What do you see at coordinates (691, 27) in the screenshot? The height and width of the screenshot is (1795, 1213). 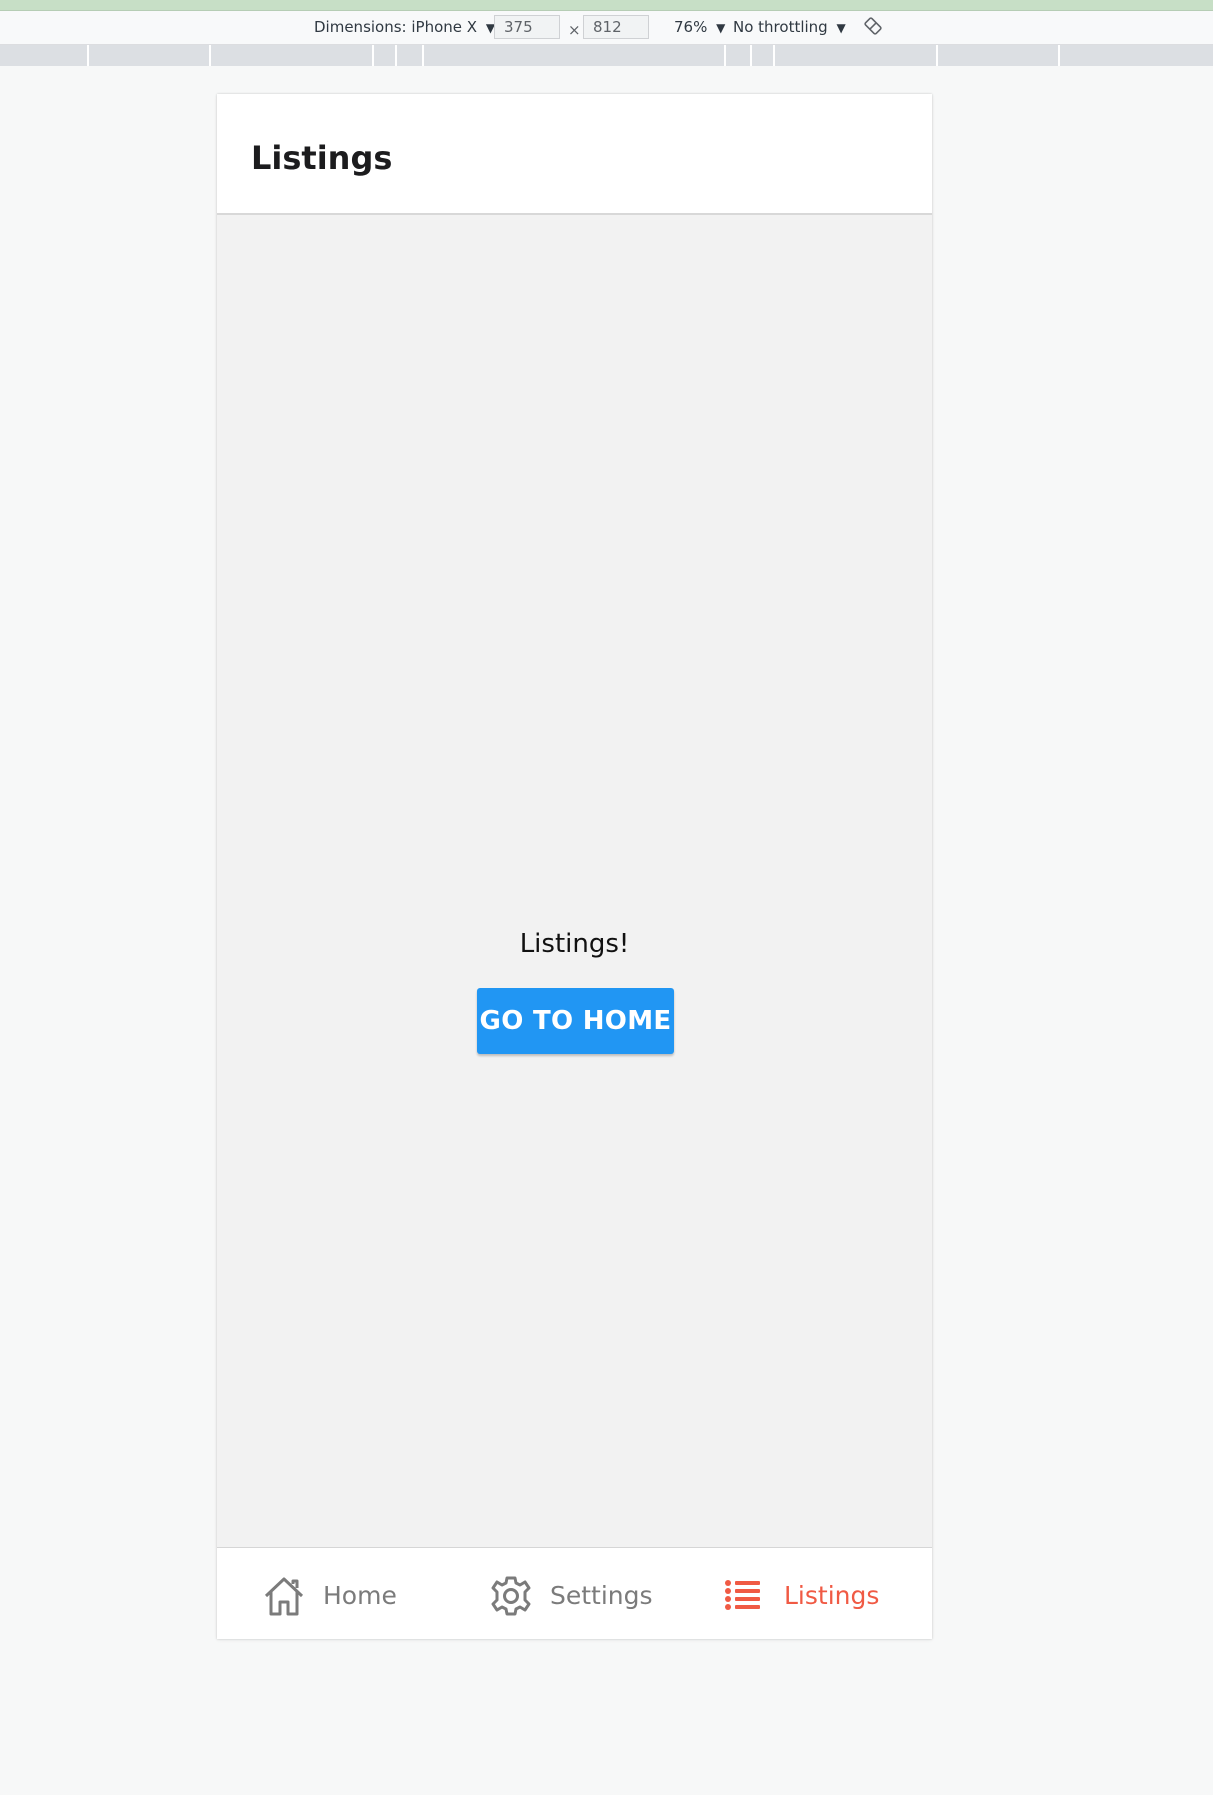 I see `zoom-label: 76%` at bounding box center [691, 27].